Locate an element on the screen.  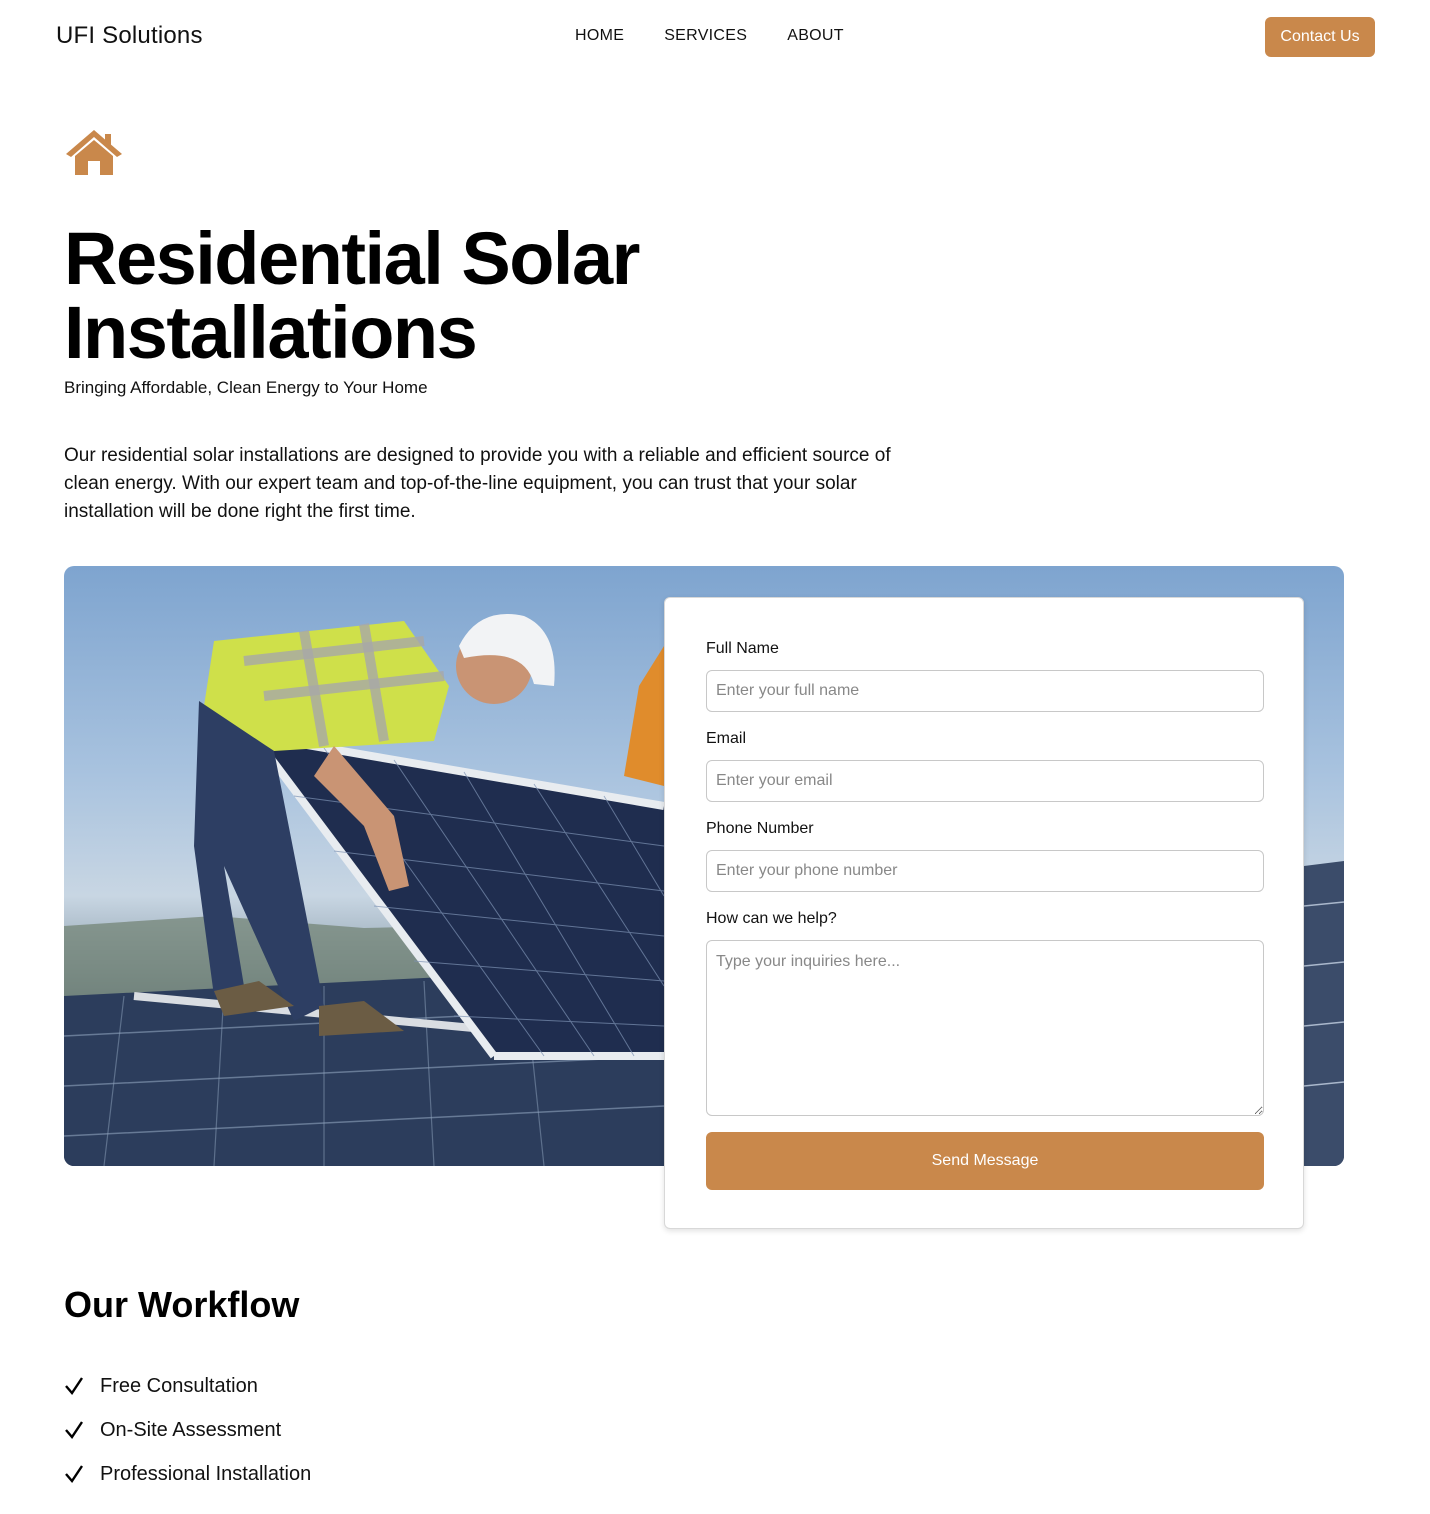
phone-input is located at coordinates (985, 871).